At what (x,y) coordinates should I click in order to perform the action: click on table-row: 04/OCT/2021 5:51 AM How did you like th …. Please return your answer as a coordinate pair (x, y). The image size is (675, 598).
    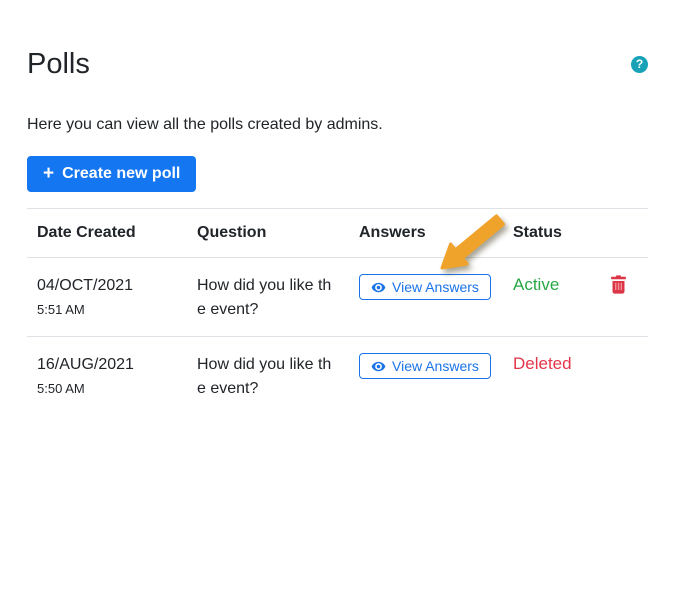
    Looking at the image, I should click on (337, 298).